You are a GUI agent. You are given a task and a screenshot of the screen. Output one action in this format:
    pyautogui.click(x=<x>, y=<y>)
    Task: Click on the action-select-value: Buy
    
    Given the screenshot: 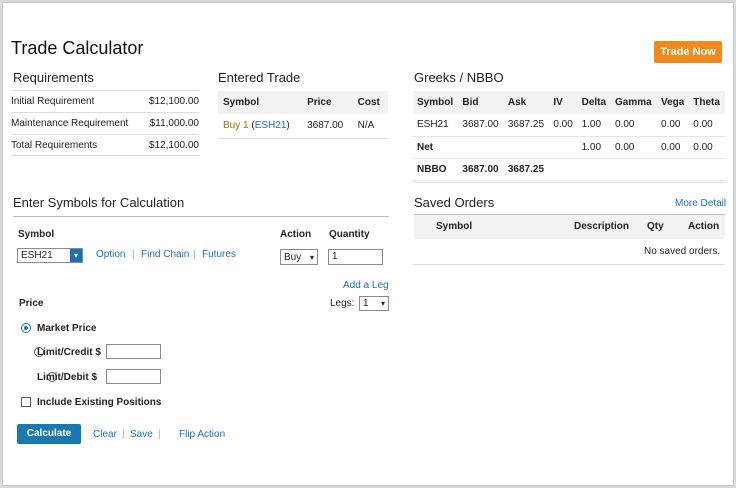 What is the action you would take?
    pyautogui.click(x=293, y=257)
    